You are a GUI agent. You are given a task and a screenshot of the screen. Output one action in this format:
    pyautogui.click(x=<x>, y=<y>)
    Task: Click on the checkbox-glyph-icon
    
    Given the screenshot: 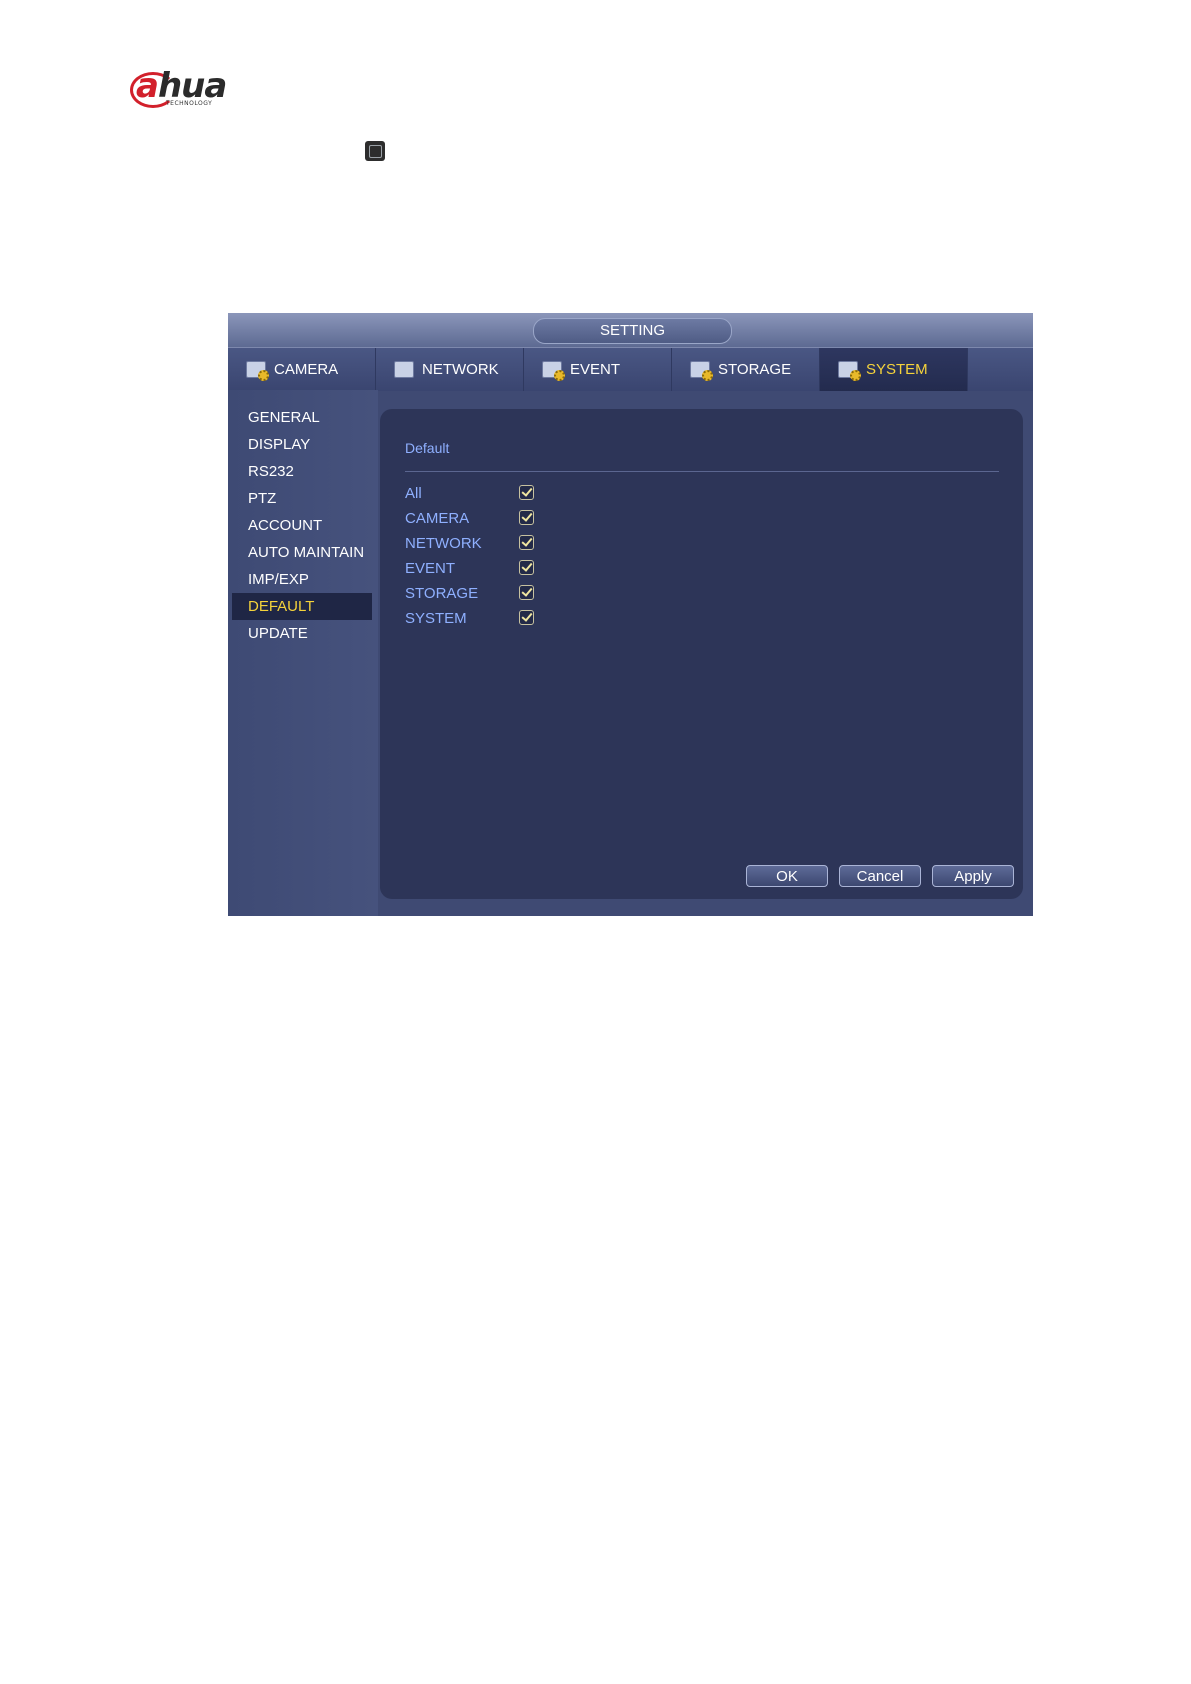 What is the action you would take?
    pyautogui.click(x=375, y=151)
    